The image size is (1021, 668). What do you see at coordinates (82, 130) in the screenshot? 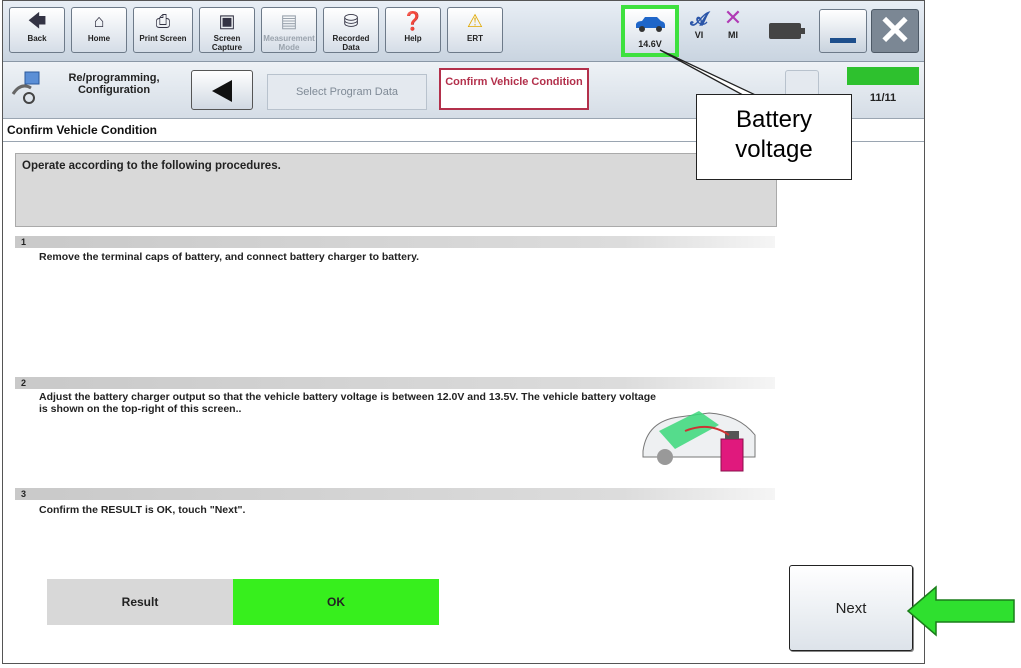
I see `page-title: Confirm Vehicle Condition` at bounding box center [82, 130].